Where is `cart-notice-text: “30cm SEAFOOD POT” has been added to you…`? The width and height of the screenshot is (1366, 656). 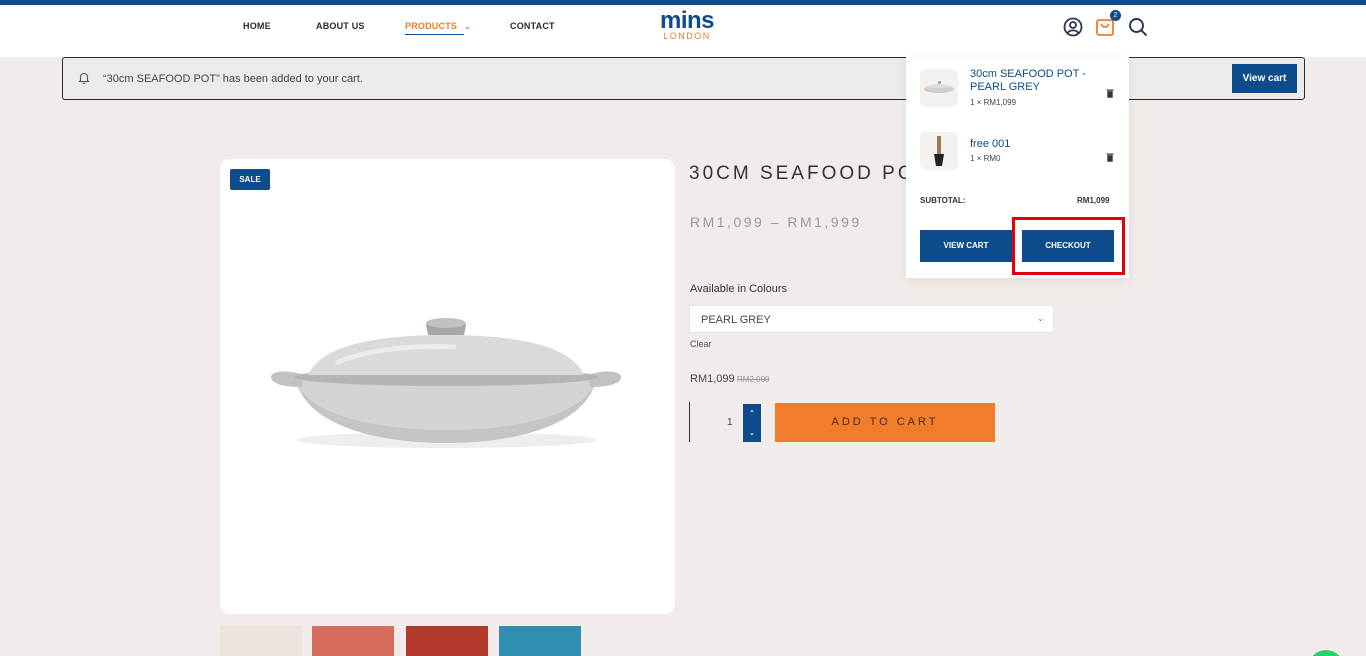
cart-notice-text: “30cm SEAFOOD POT” has been added to you… is located at coordinates (233, 79).